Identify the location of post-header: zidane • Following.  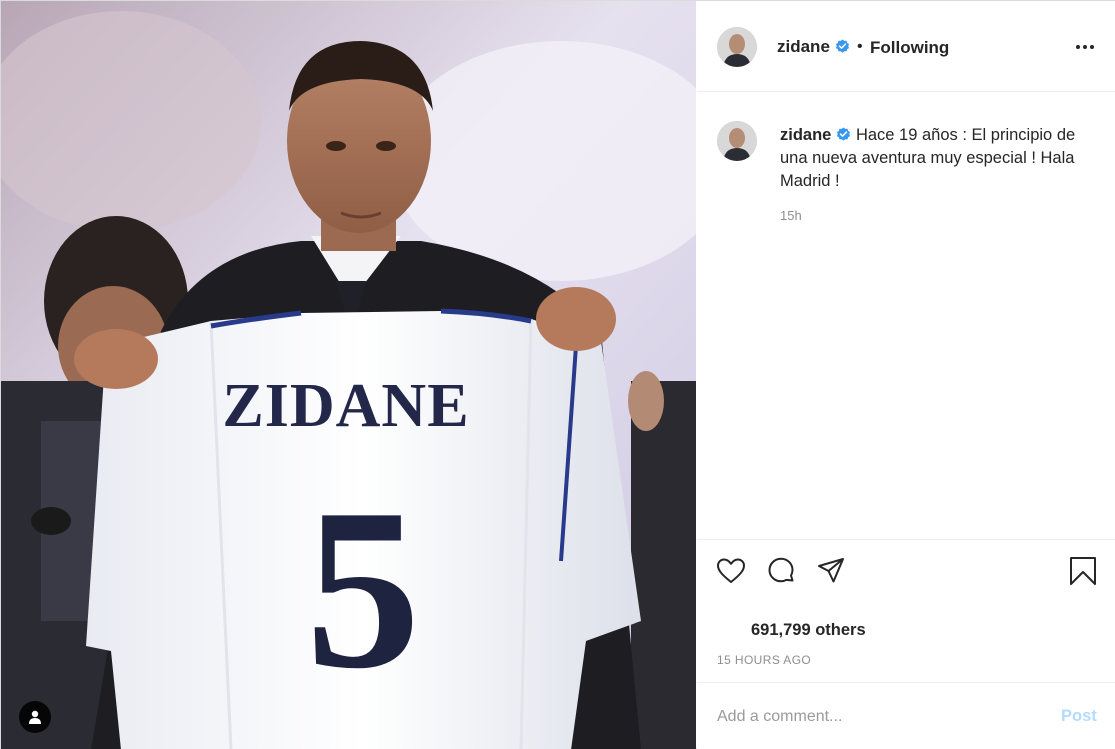
(906, 46).